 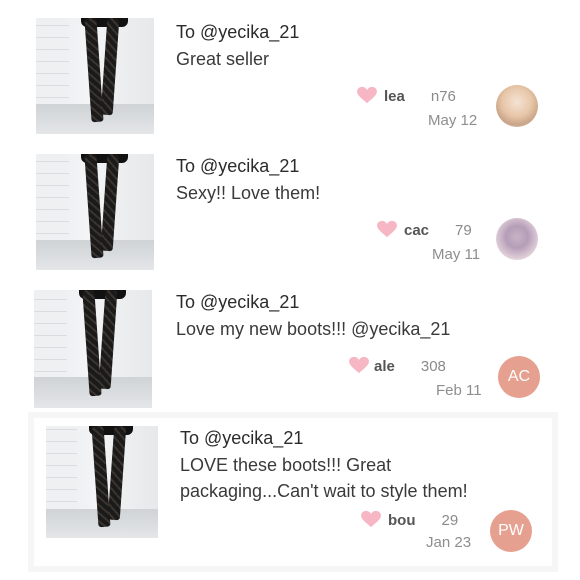 What do you see at coordinates (223, 59) in the screenshot?
I see `review-message: Great seller` at bounding box center [223, 59].